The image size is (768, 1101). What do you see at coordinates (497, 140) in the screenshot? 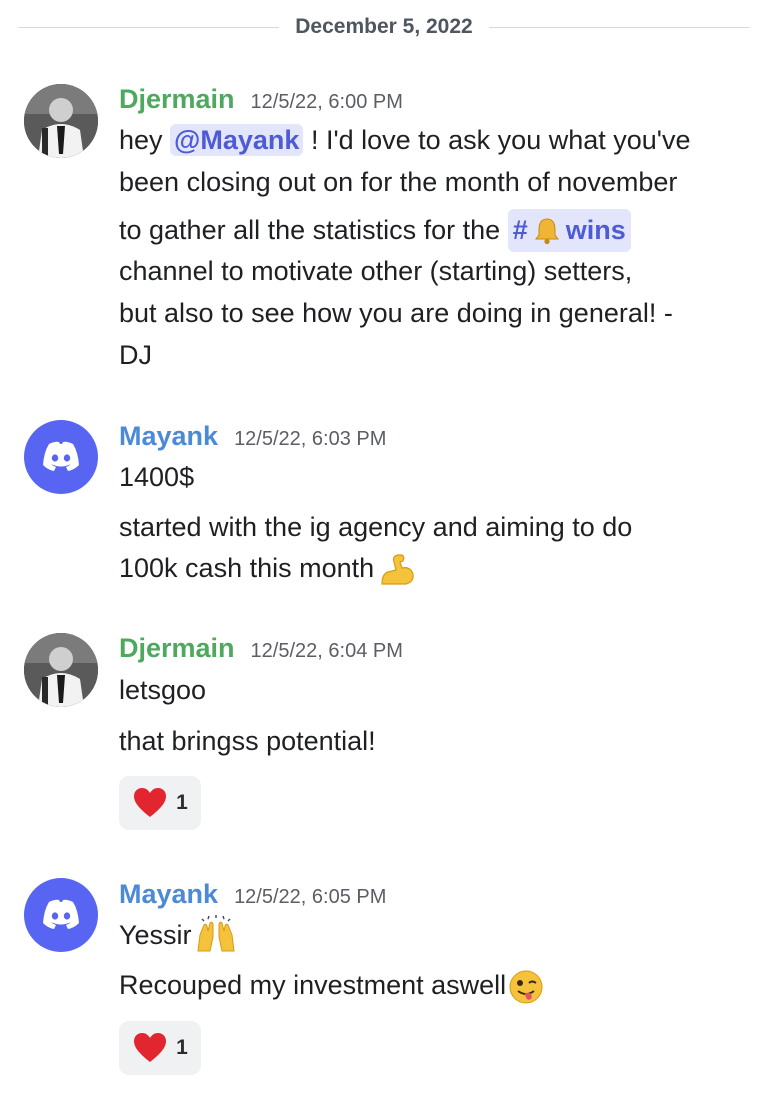
I see `text-segment: ! I'd love to ask you what you've` at bounding box center [497, 140].